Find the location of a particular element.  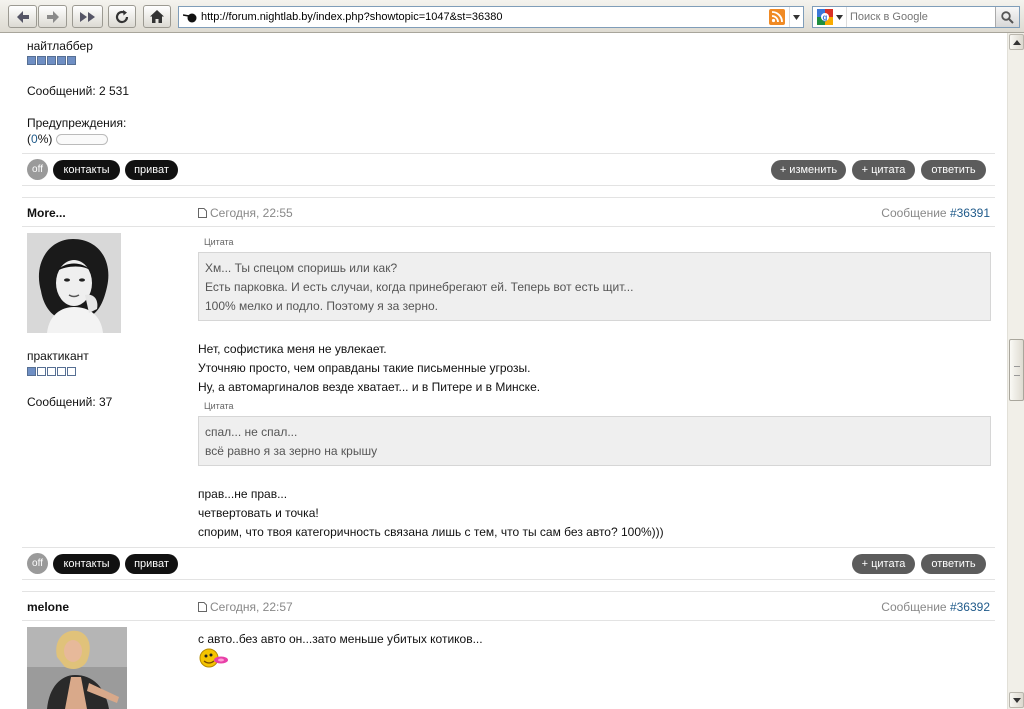

post-number: Сообщение #36391 is located at coordinates (935, 213).